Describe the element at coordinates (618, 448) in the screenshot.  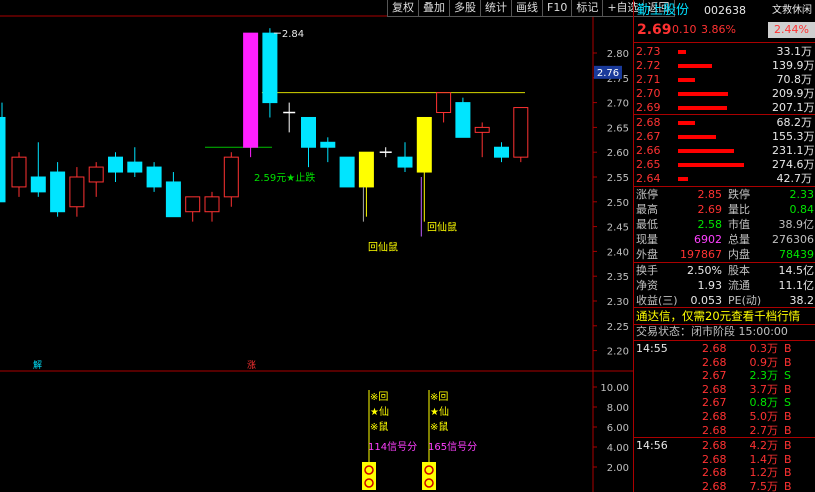
I see `osc-tick-label: 4.00` at that location.